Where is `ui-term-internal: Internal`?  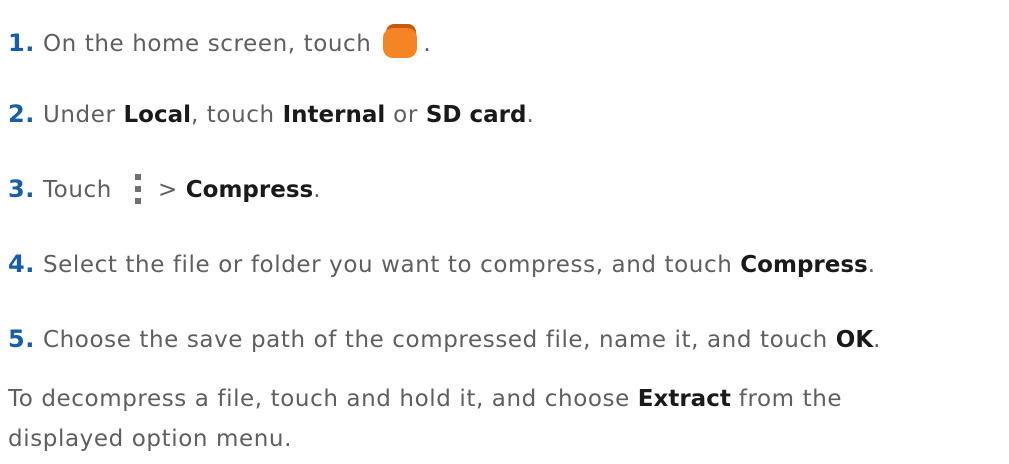 ui-term-internal: Internal is located at coordinates (334, 115).